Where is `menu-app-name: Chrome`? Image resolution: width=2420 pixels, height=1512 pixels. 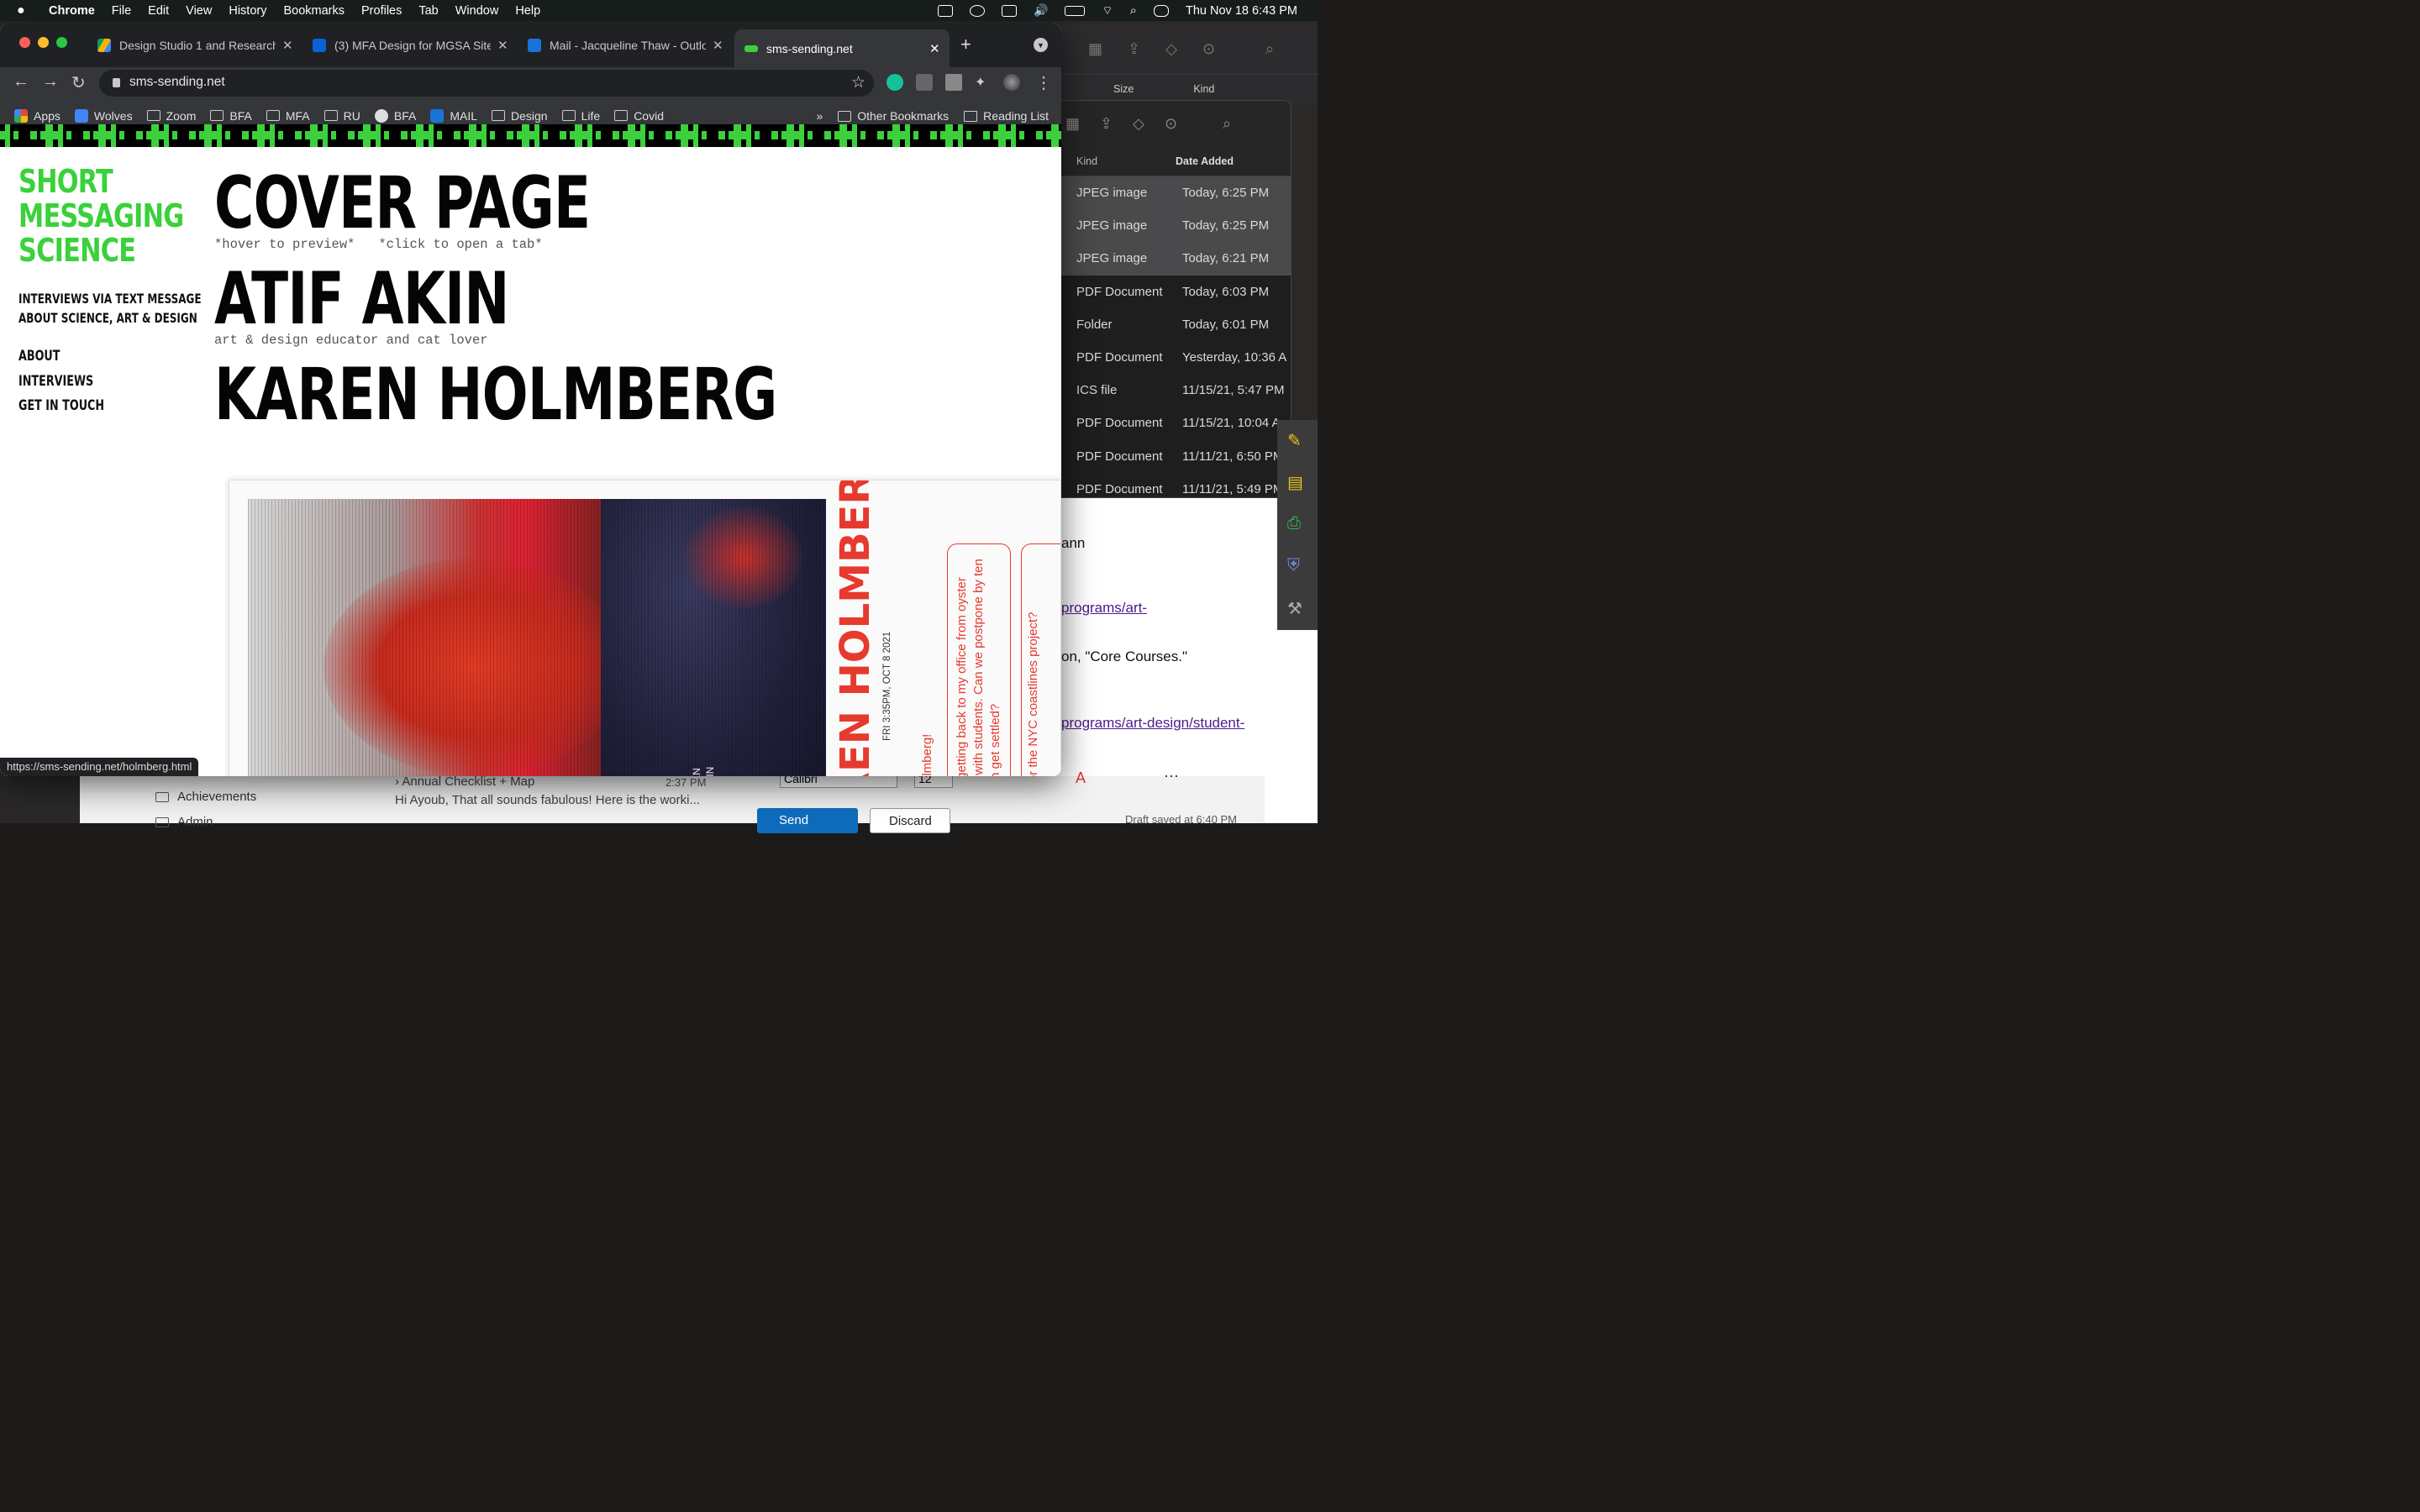 menu-app-name: Chrome is located at coordinates (72, 11).